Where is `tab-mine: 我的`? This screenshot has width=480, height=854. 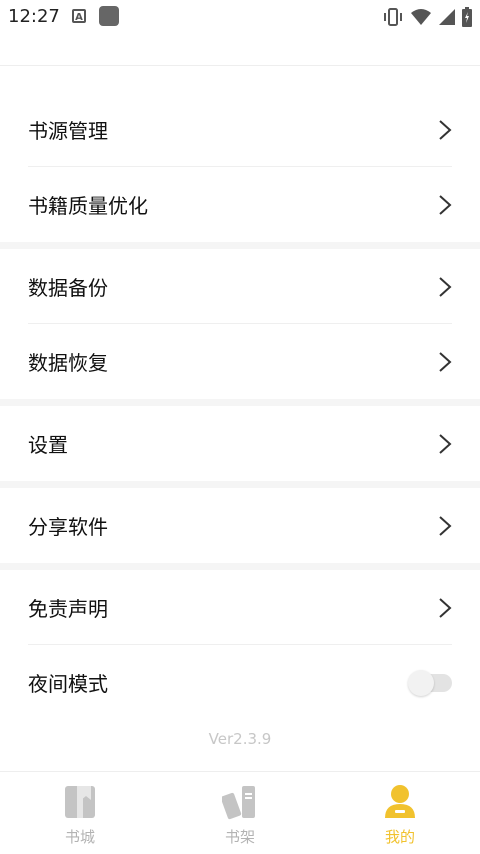 tab-mine: 我的 is located at coordinates (400, 813).